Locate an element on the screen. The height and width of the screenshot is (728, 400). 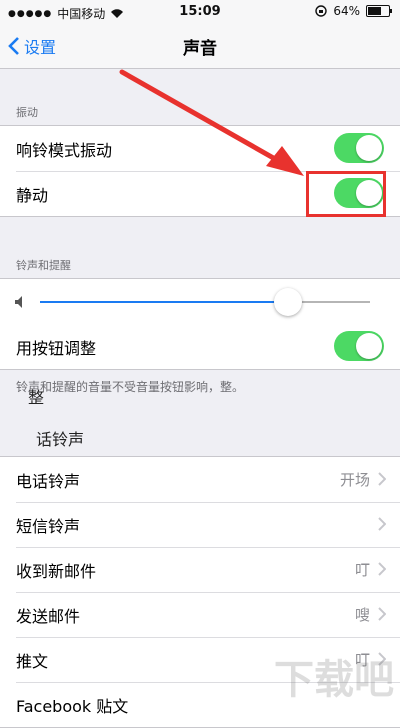
watermark-logo: 下载吧 is located at coordinates (334, 680).